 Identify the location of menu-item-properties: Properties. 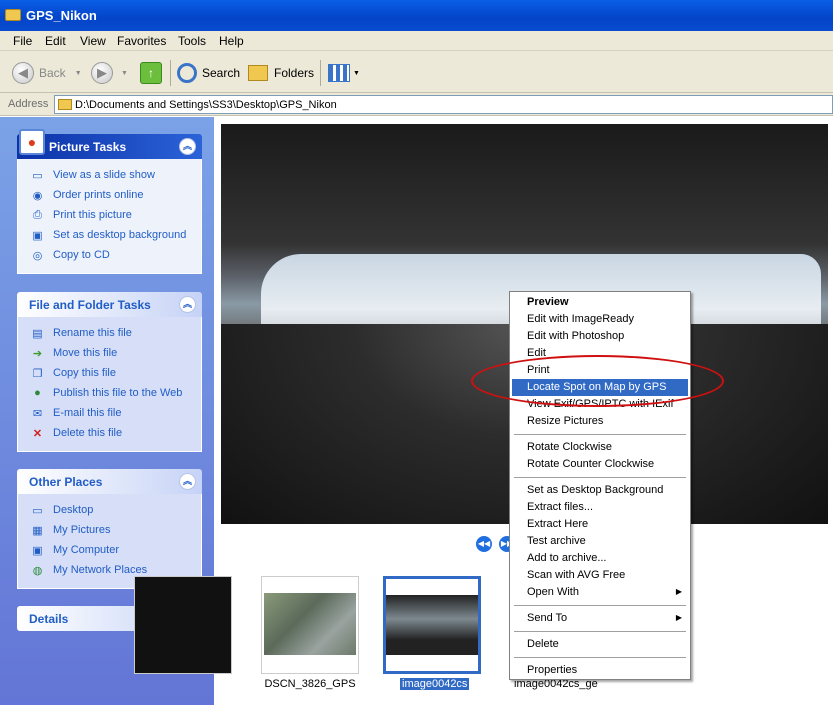
(600, 670).